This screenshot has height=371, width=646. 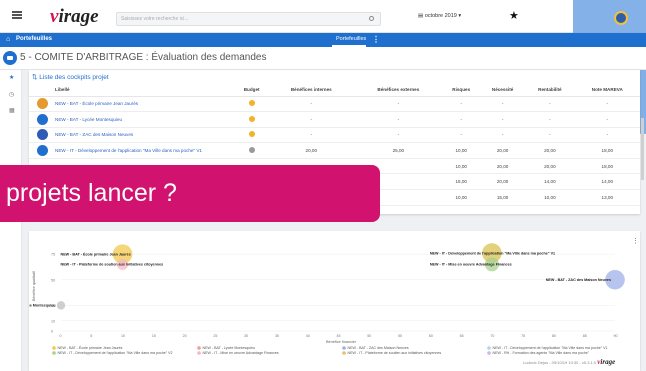 What do you see at coordinates (550, 90) in the screenshot?
I see `column-header: Rentabilité` at bounding box center [550, 90].